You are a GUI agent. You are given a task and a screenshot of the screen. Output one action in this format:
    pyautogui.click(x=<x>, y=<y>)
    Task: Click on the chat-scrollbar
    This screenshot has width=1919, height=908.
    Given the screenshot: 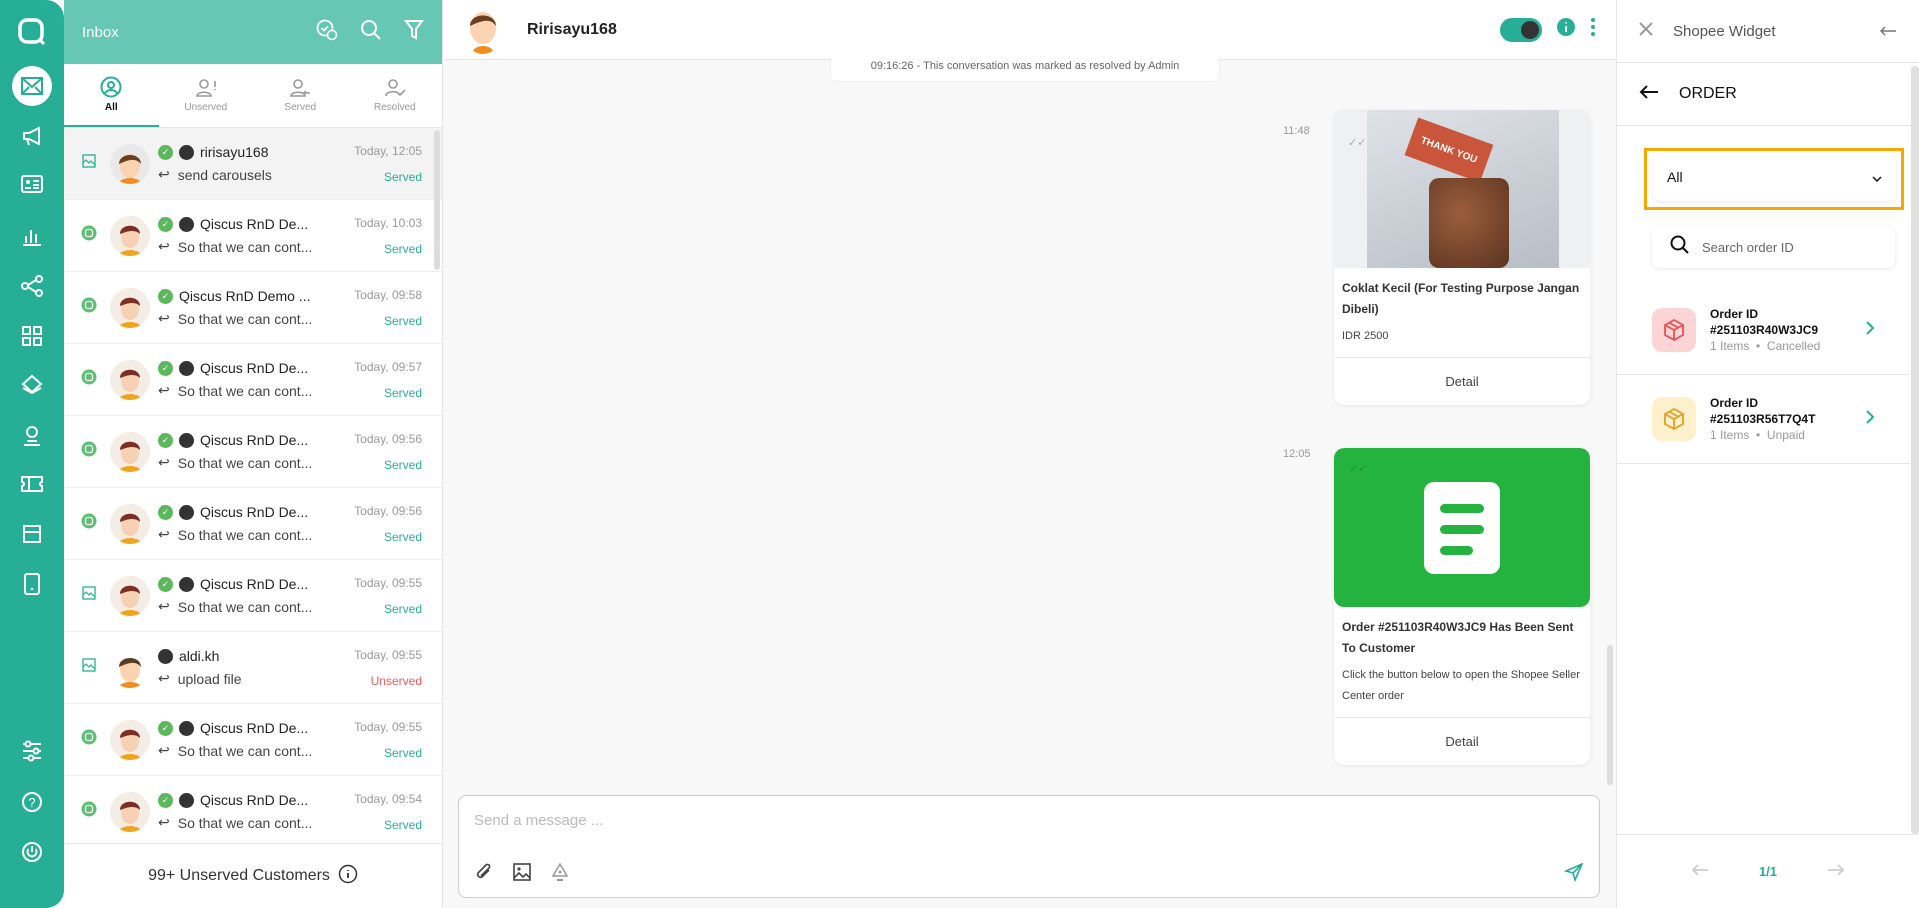 What is the action you would take?
    pyautogui.click(x=1610, y=715)
    